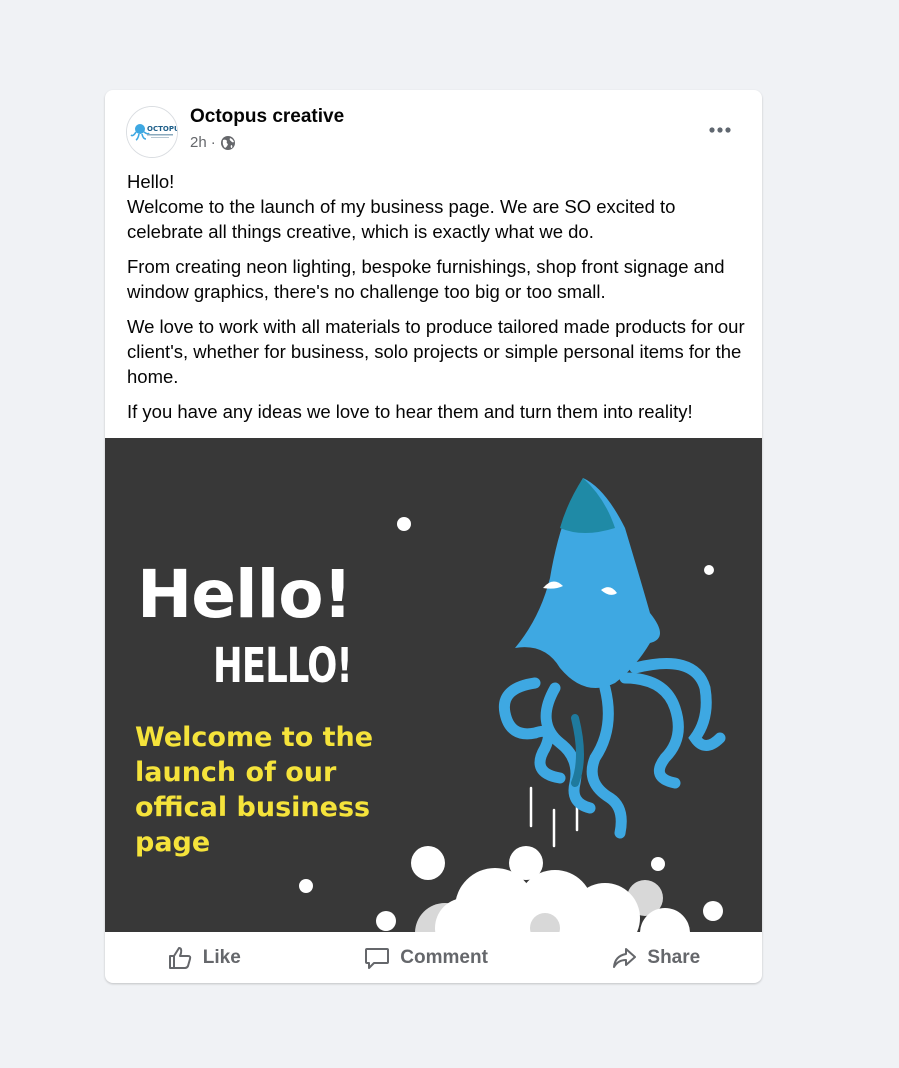  Describe the element at coordinates (433, 125) in the screenshot. I see `post-header: OCTOPUS Octopus creative 2h ·` at that location.